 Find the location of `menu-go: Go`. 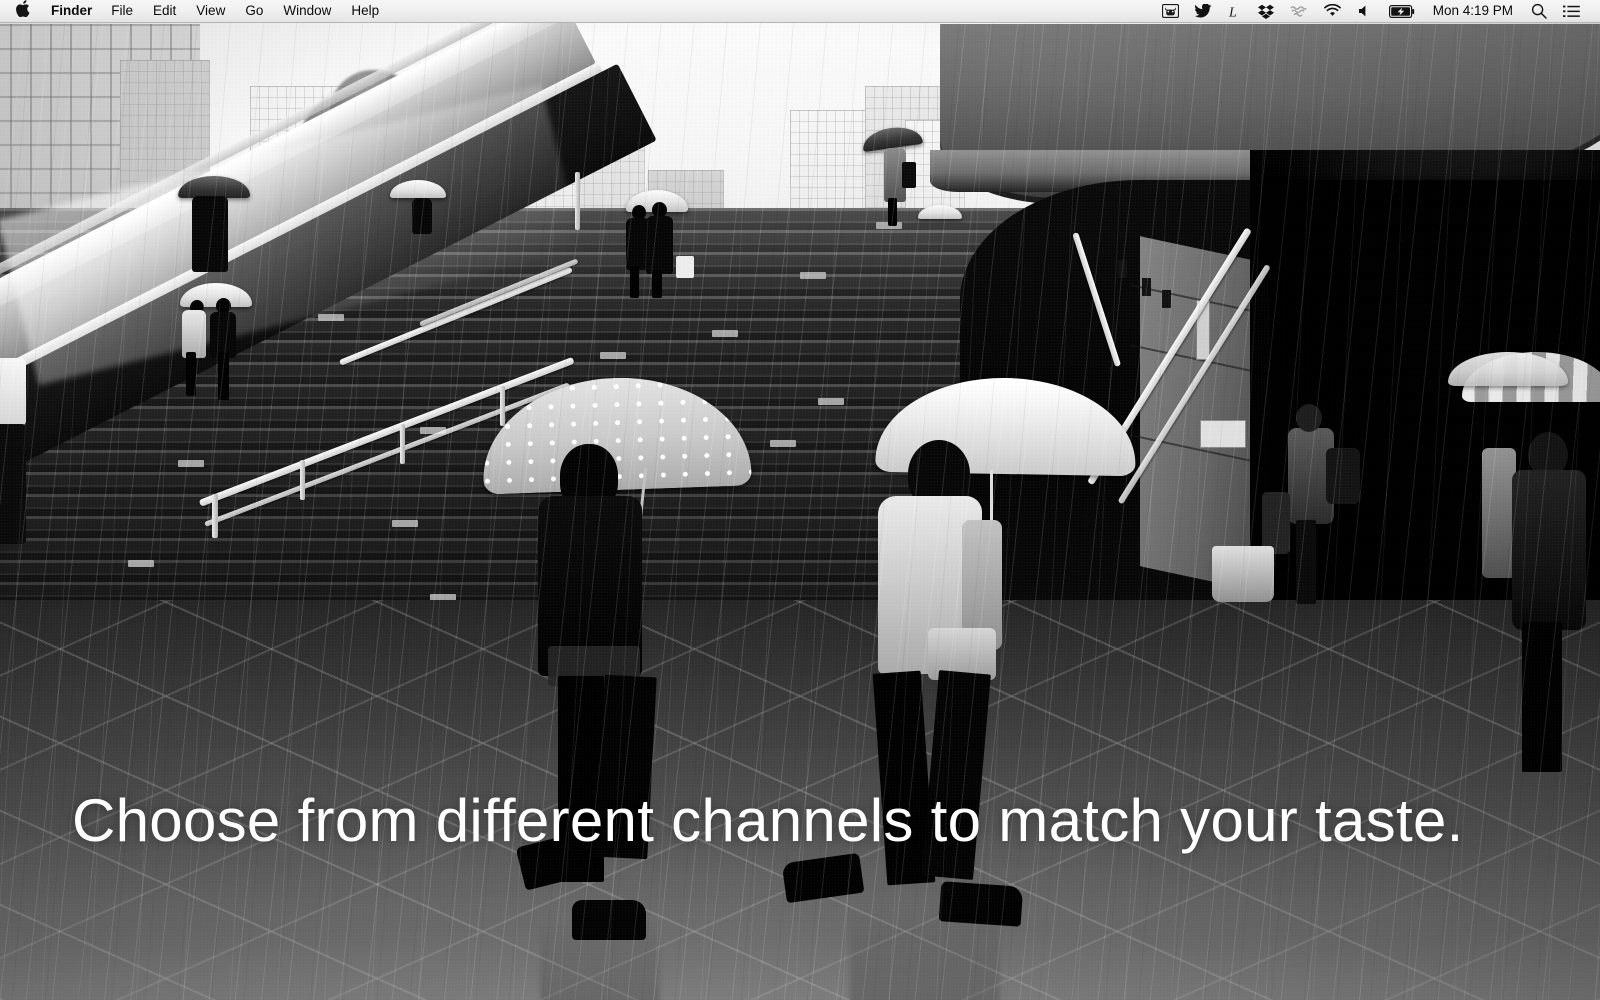

menu-go: Go is located at coordinates (254, 11).